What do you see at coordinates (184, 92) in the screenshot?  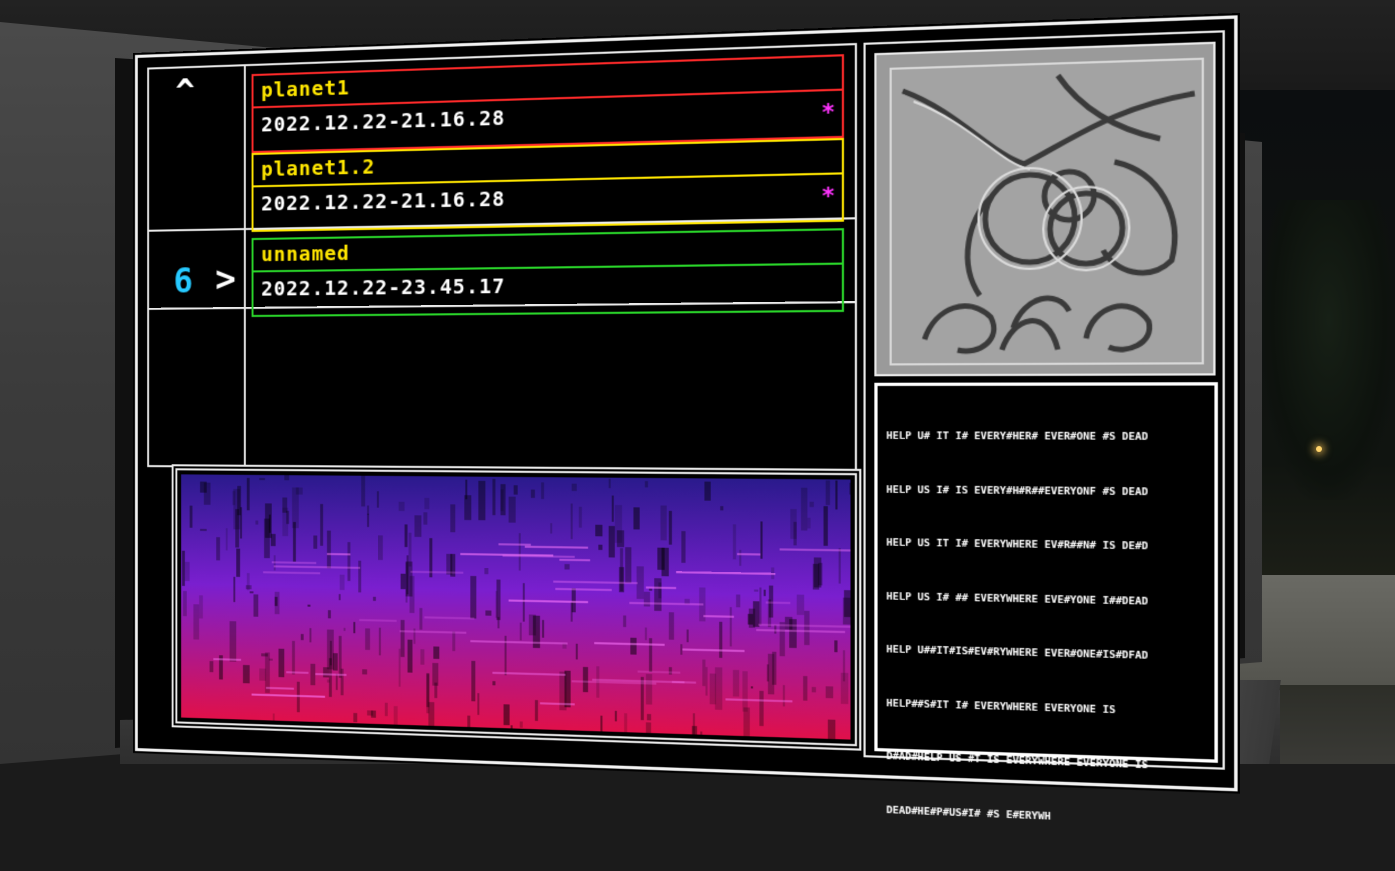 I see `scroll-up-button: ^` at bounding box center [184, 92].